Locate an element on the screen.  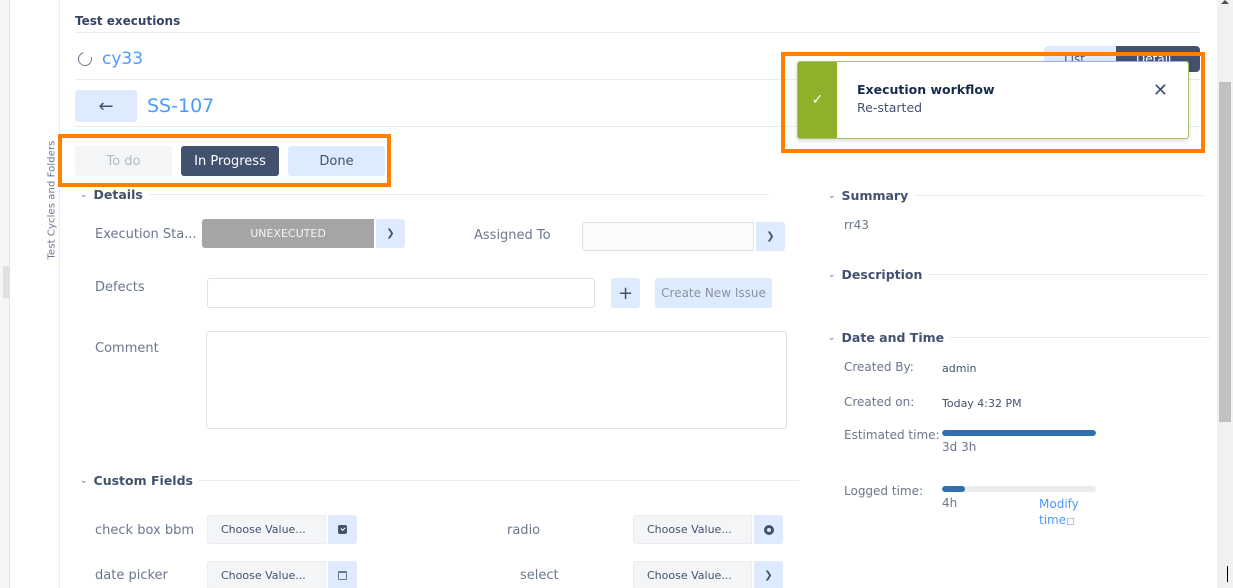
custom-fields-section-toggle: ⌄ Custom Fields is located at coordinates (439, 480).